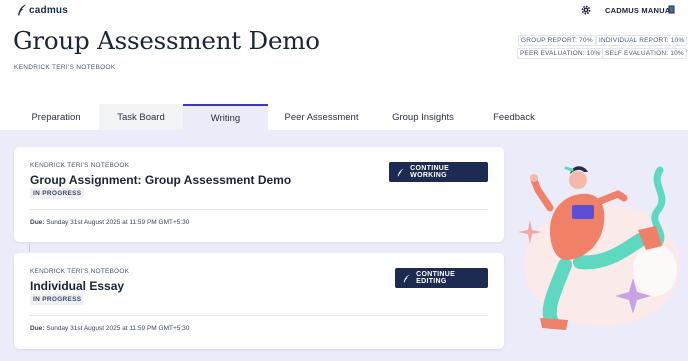  Describe the element at coordinates (586, 10) in the screenshot. I see `gear-icon` at that location.